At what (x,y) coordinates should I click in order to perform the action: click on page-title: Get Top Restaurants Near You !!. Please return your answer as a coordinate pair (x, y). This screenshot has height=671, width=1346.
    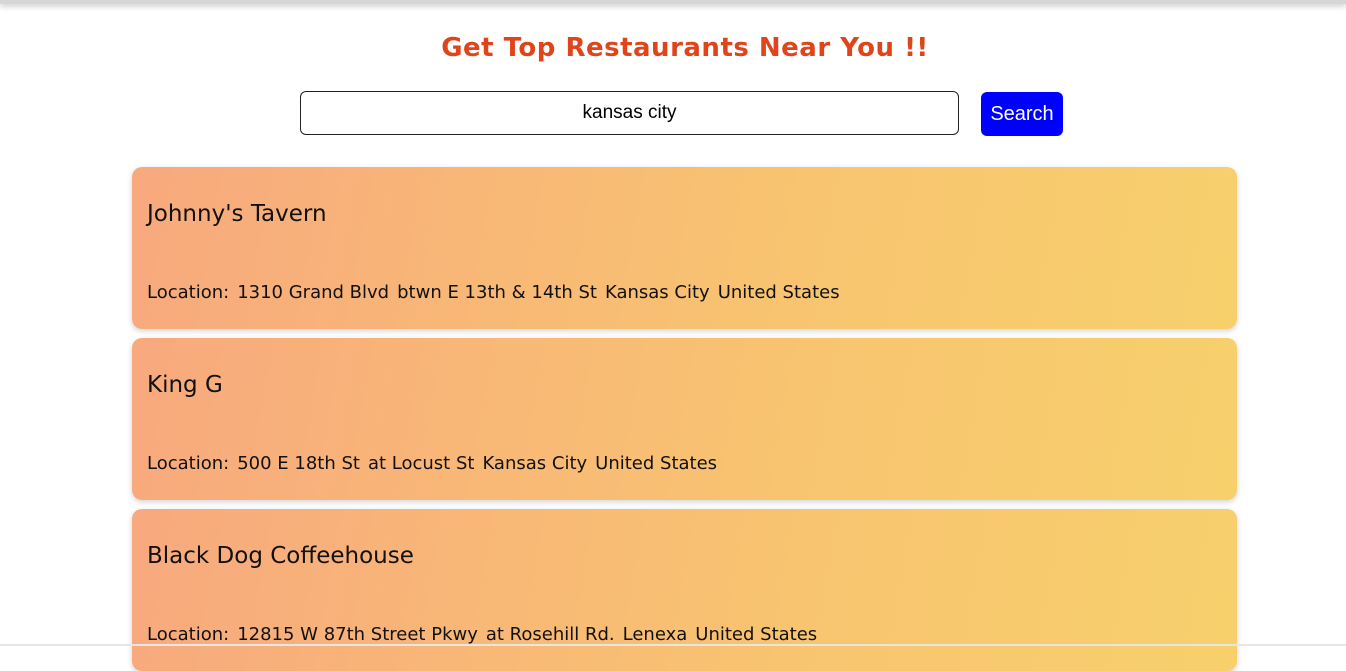
    Looking at the image, I should click on (685, 48).